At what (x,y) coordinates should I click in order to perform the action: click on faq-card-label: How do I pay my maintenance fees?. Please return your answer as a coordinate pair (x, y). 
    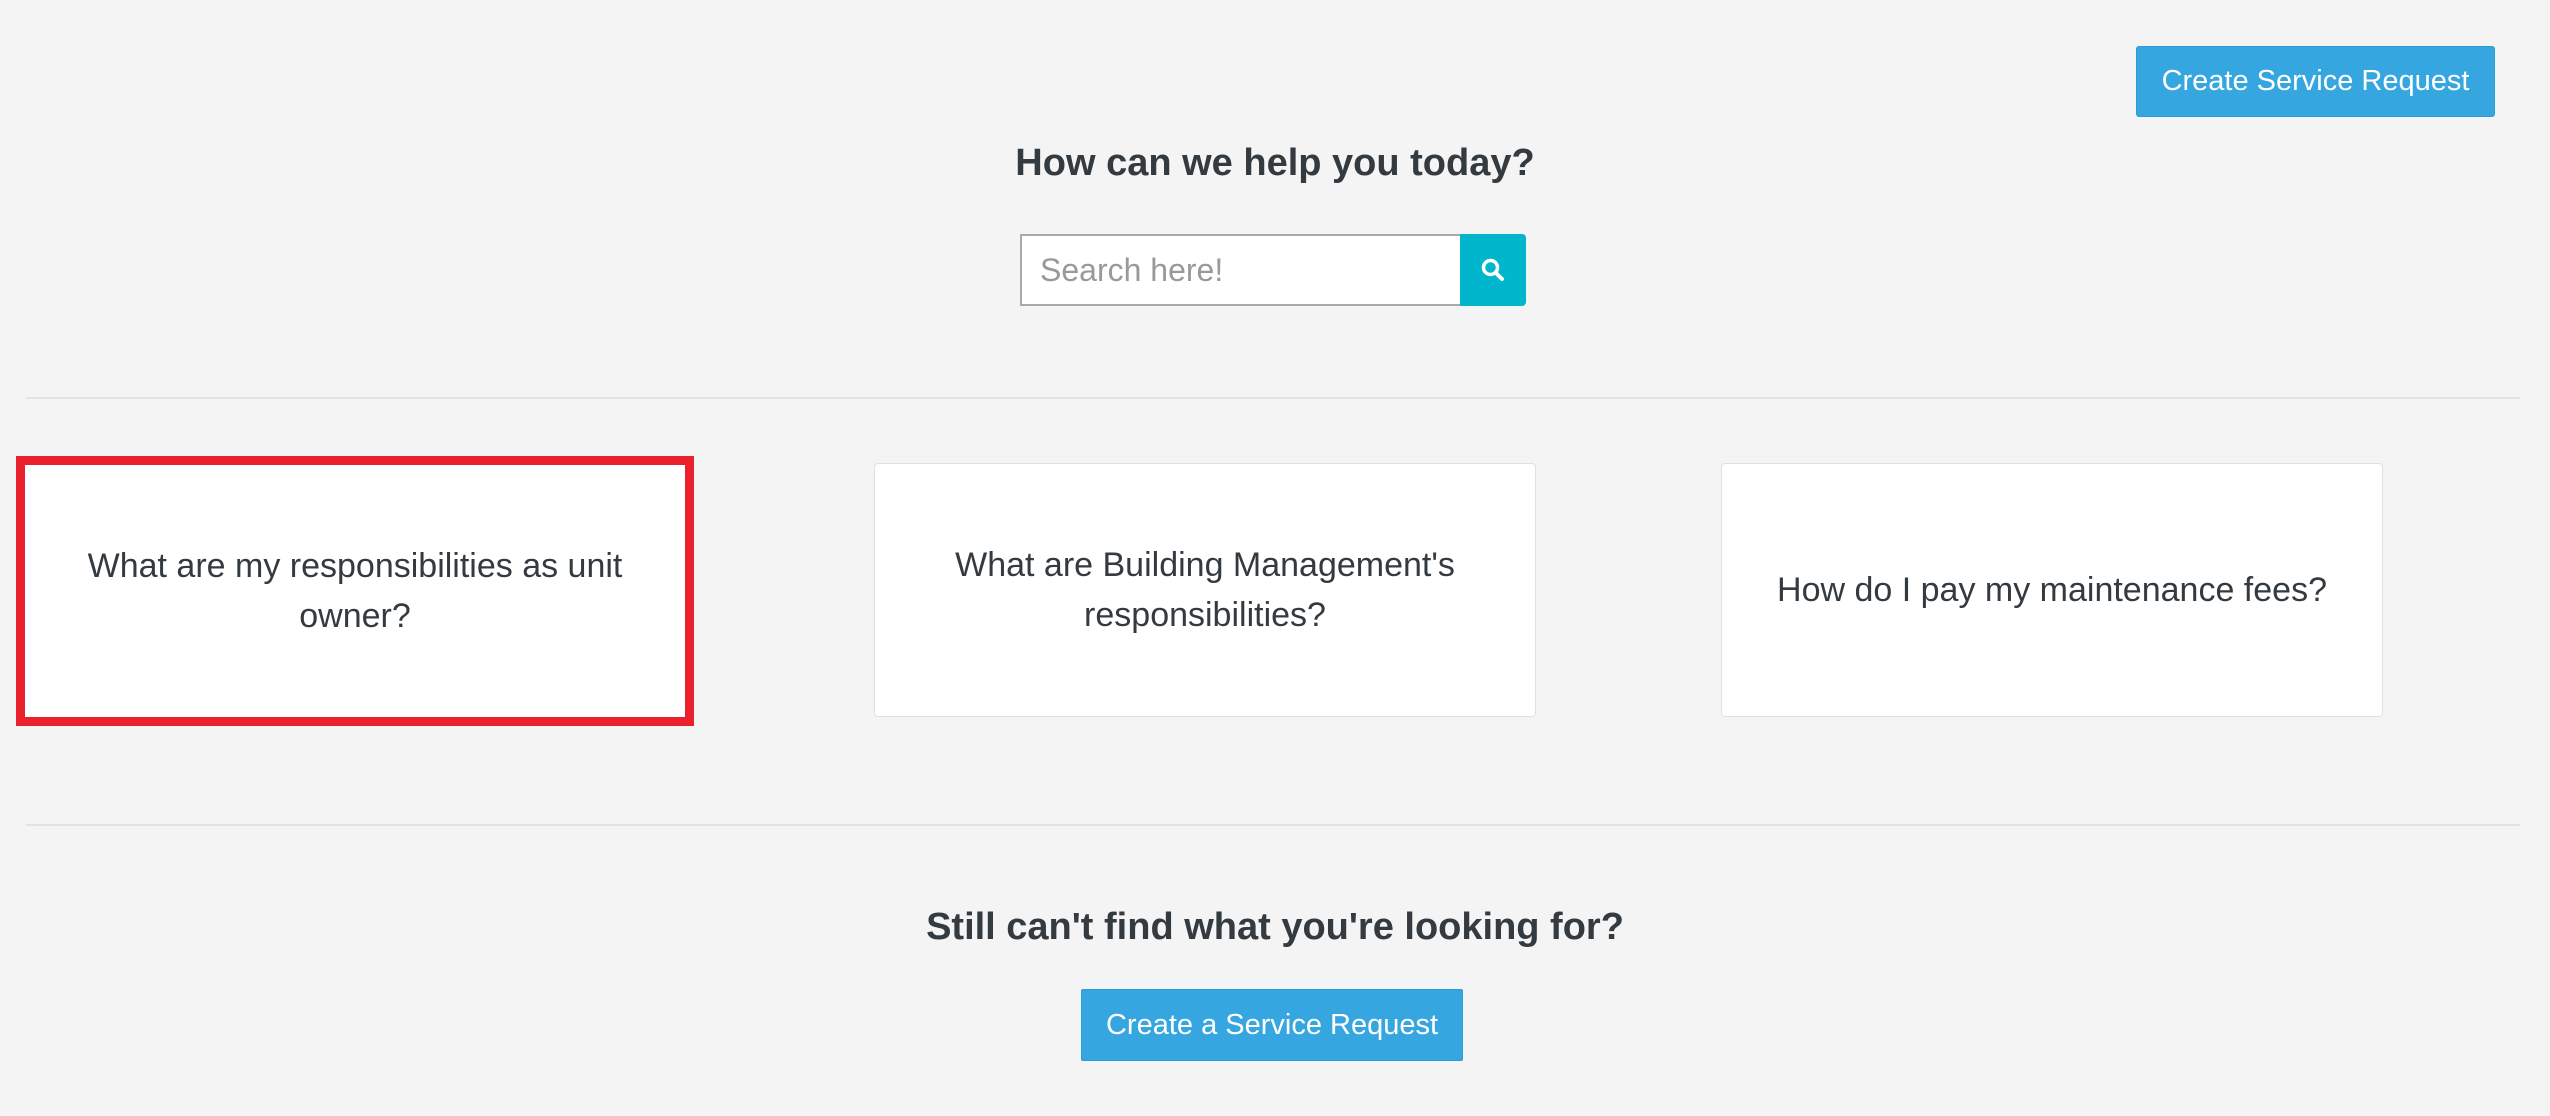
    Looking at the image, I should click on (2052, 590).